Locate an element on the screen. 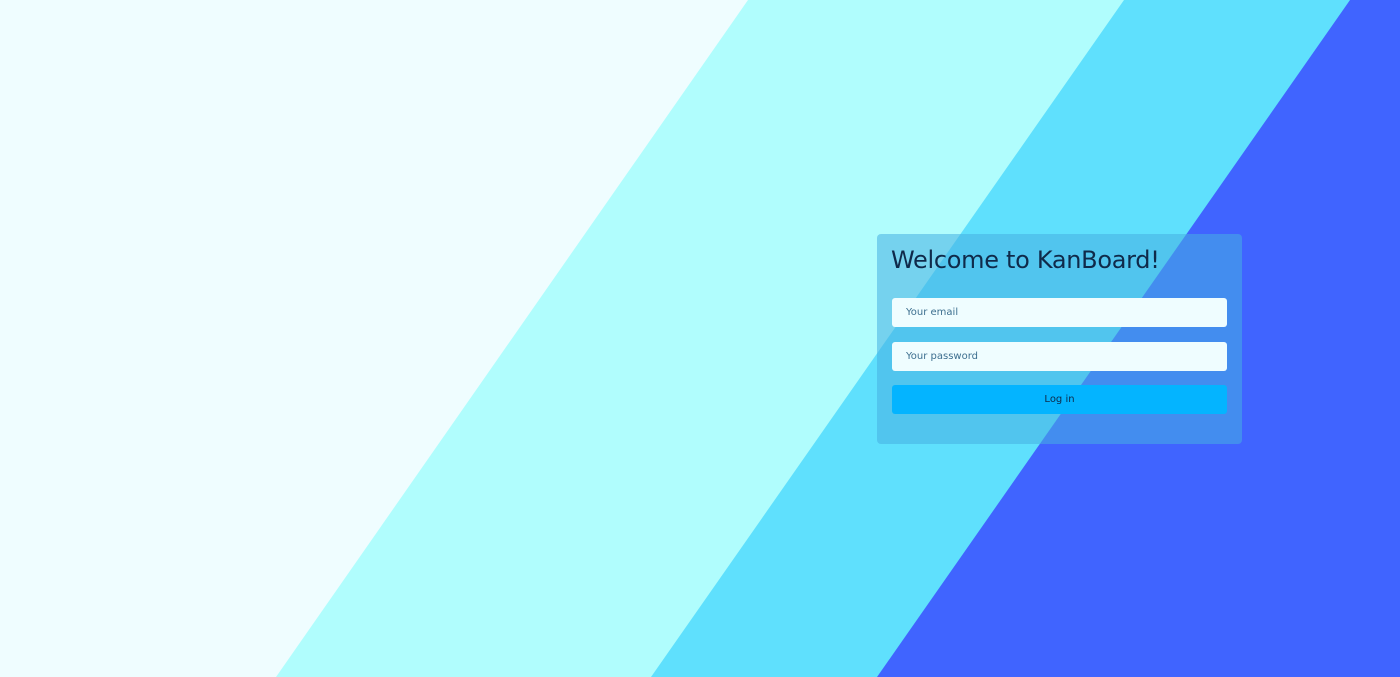 This screenshot has width=1400, height=677. email-field is located at coordinates (1059, 312).